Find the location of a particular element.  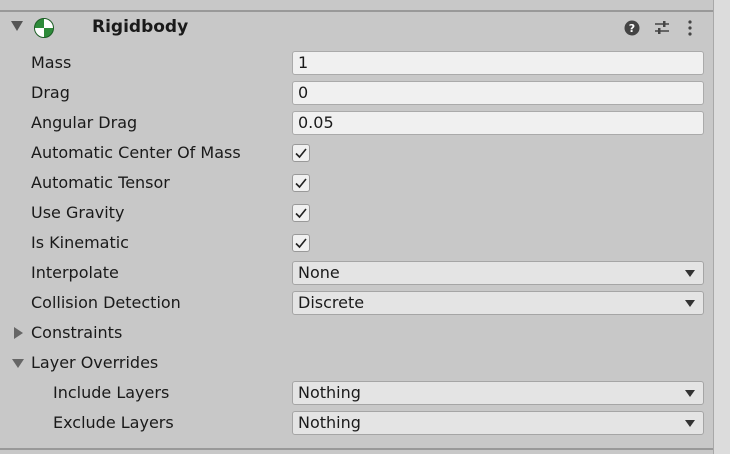

exclude-layers-label: Exclude Layers is located at coordinates (113, 422).